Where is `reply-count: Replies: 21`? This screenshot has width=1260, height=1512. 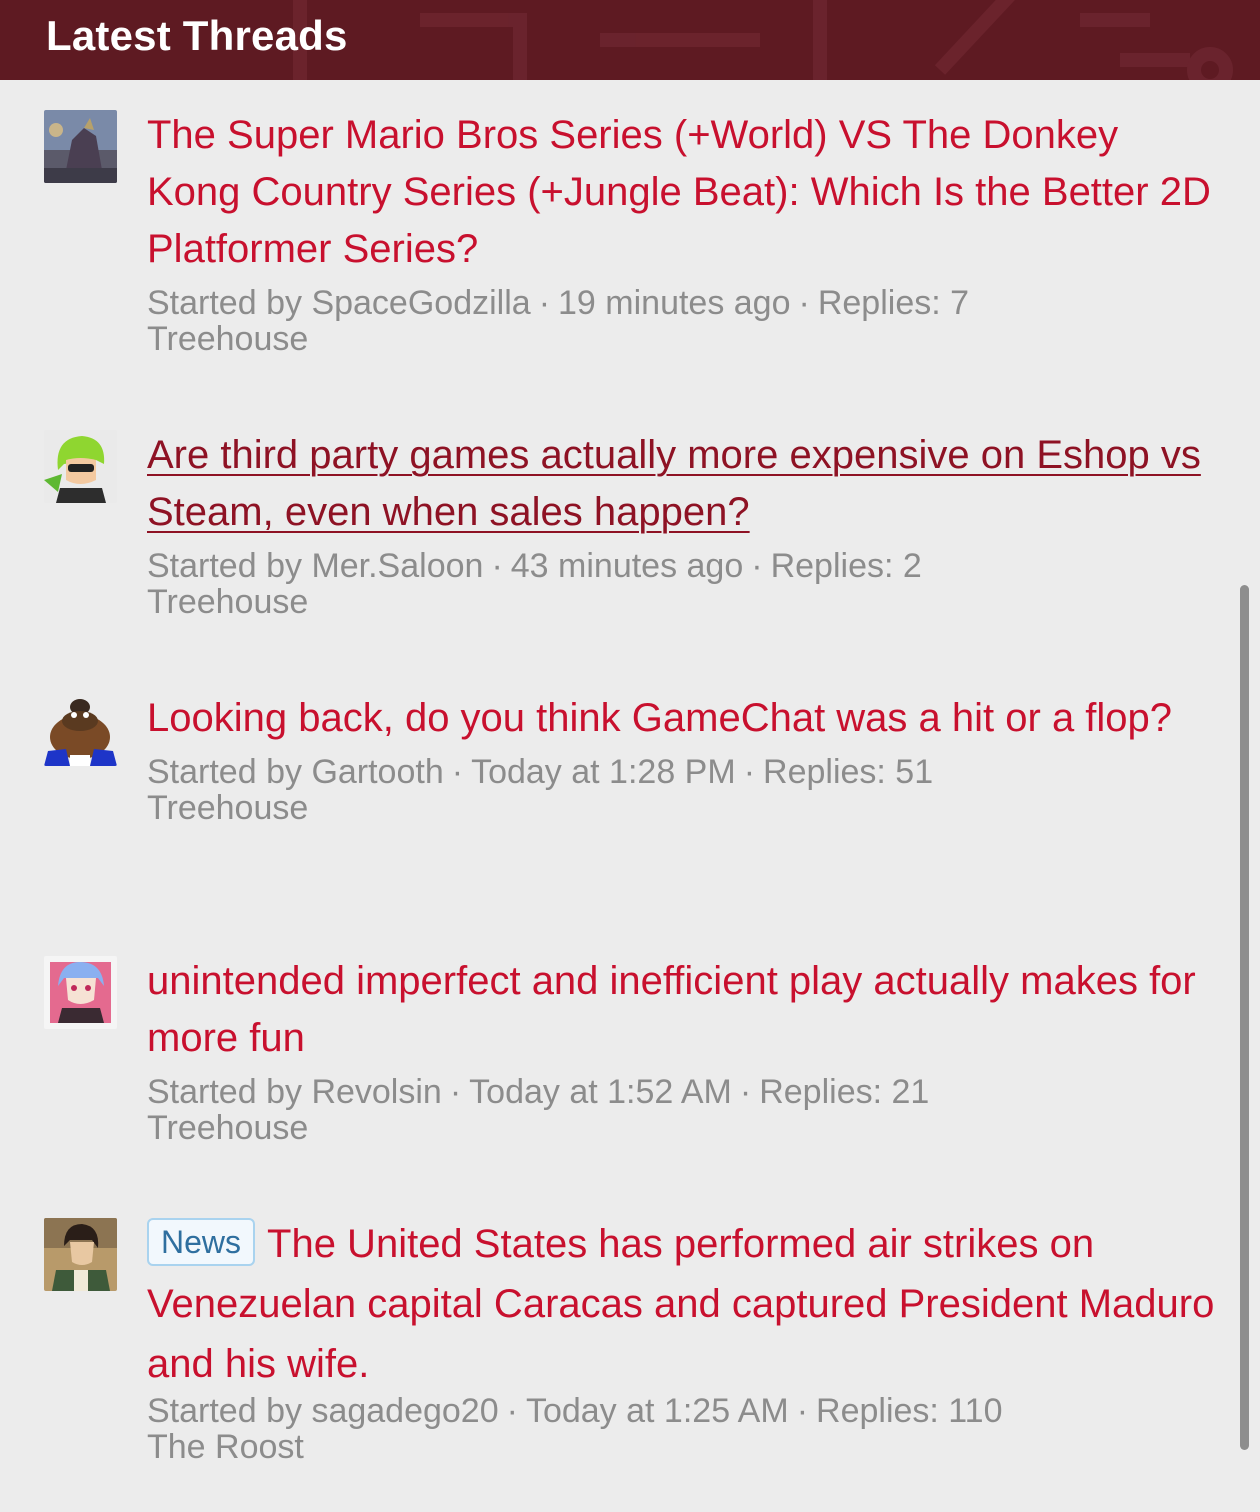 reply-count: Replies: 21 is located at coordinates (844, 1092).